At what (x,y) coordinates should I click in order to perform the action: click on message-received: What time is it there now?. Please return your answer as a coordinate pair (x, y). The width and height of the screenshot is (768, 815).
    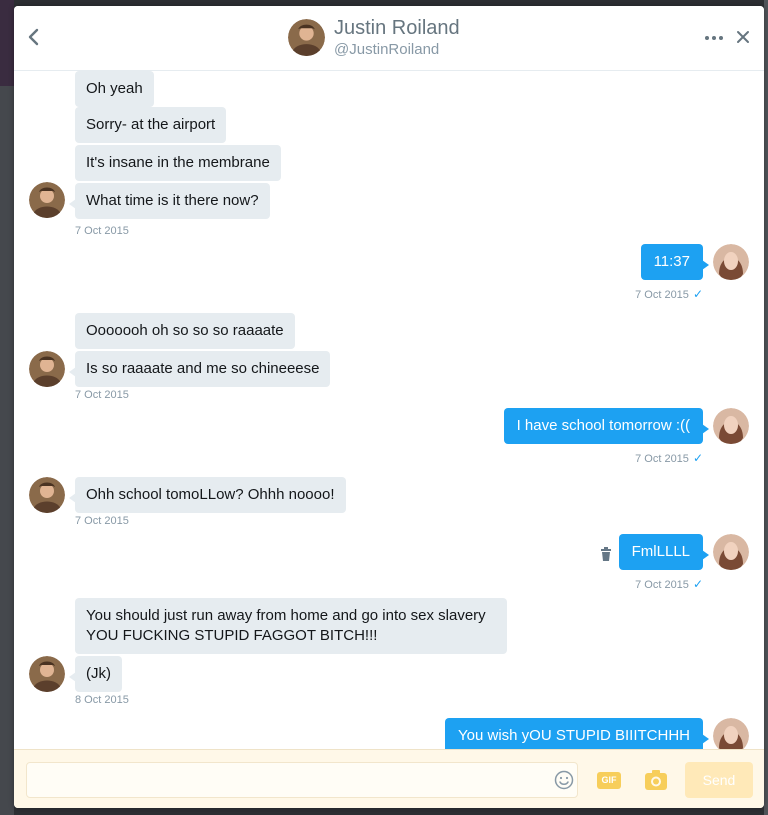
    Looking at the image, I should click on (169, 201).